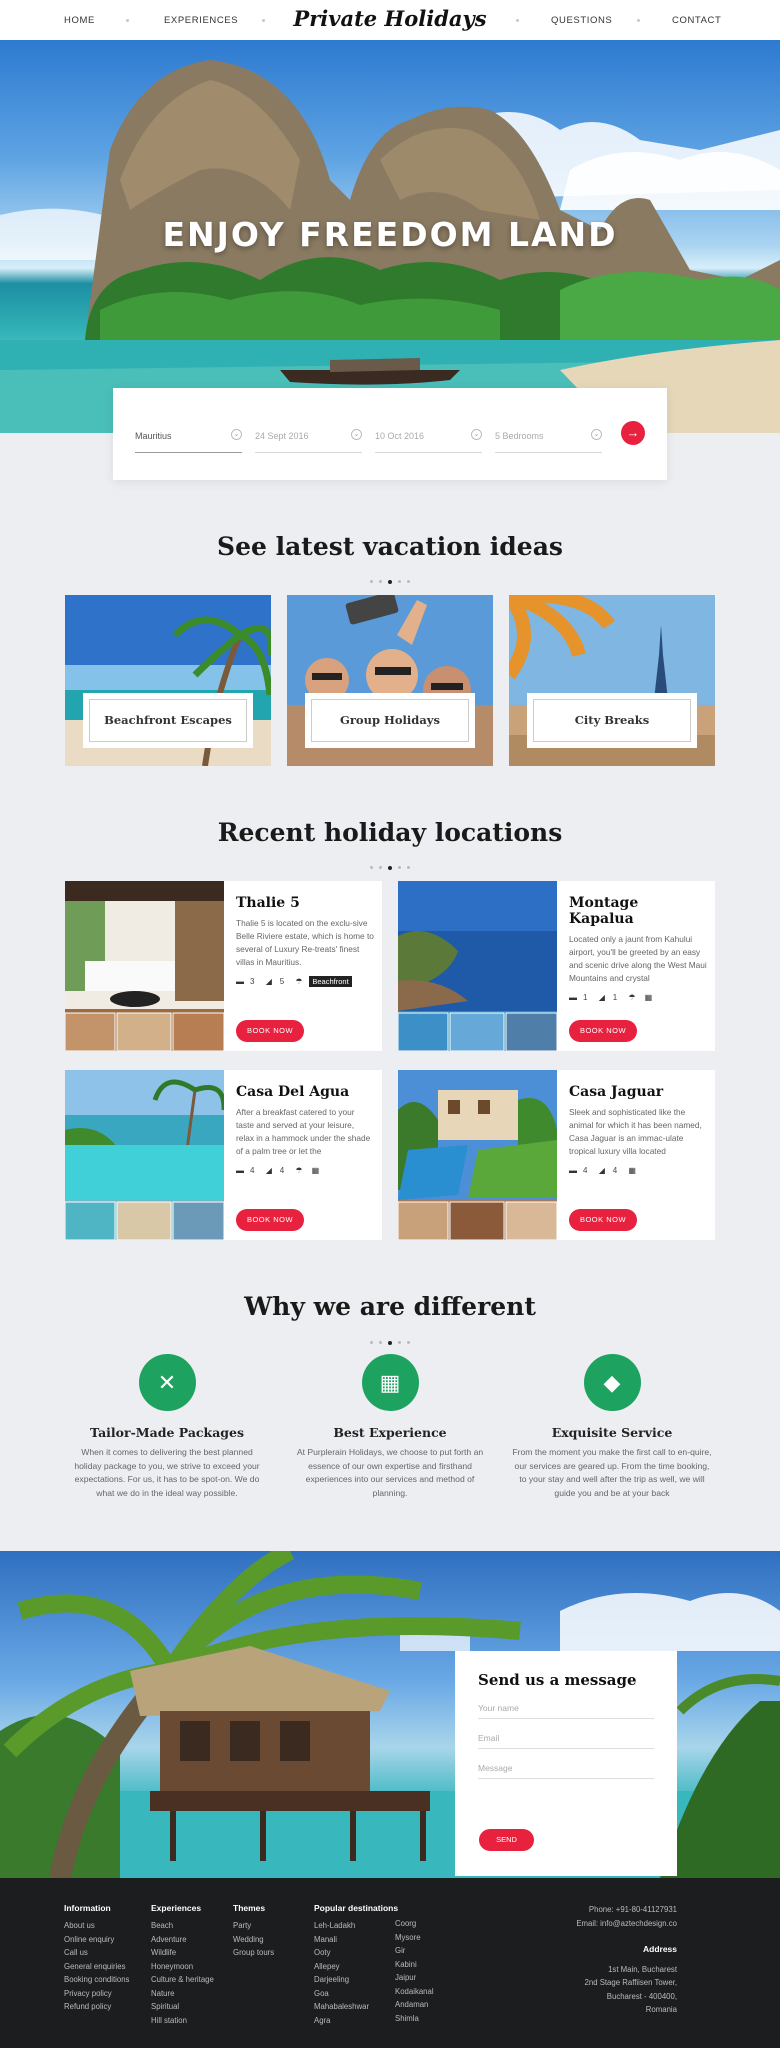  I want to click on amenities: ▬ 4 ◢ 4 ▦, so click(638, 1173).